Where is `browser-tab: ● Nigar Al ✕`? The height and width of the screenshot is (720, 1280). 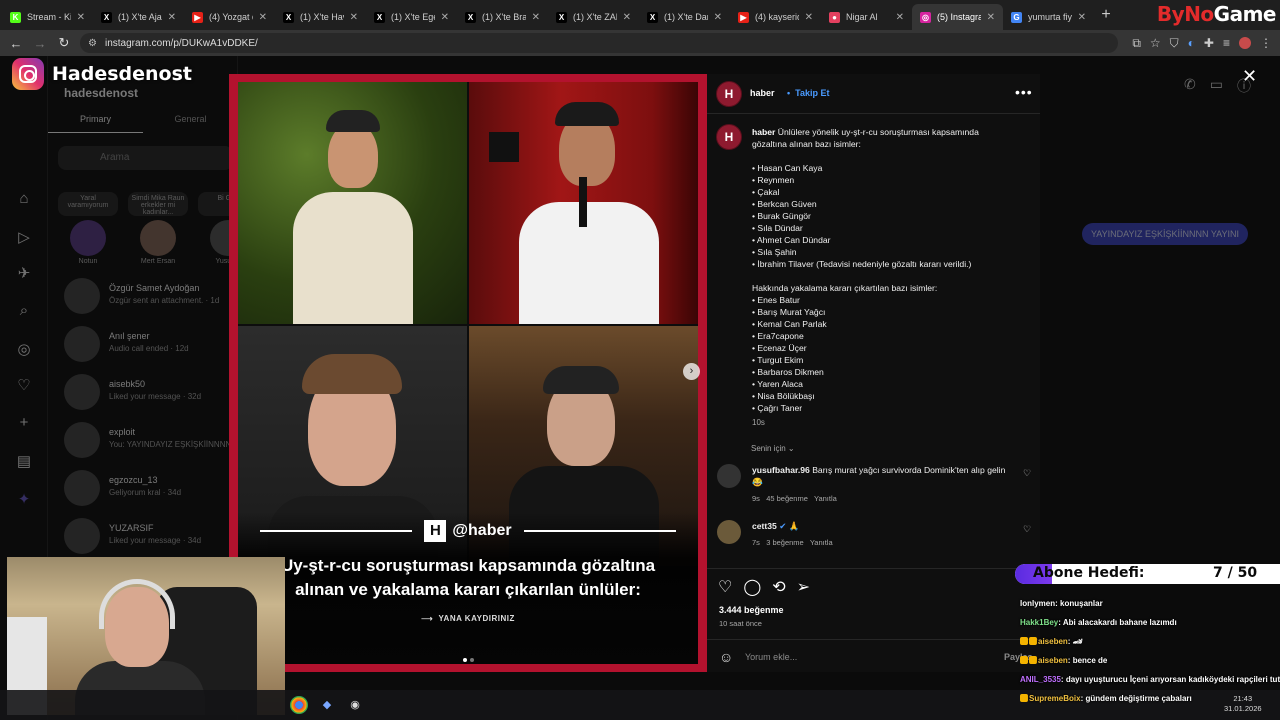 browser-tab: ● Nigar Al ✕ is located at coordinates (866, 17).